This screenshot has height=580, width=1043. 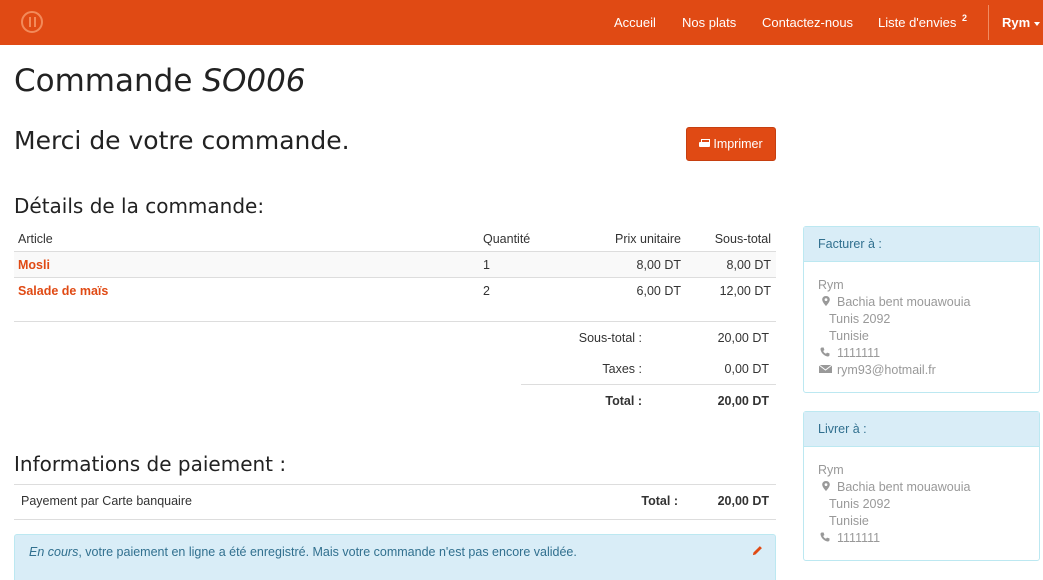 What do you see at coordinates (831, 285) in the screenshot?
I see `billing-name: Rym` at bounding box center [831, 285].